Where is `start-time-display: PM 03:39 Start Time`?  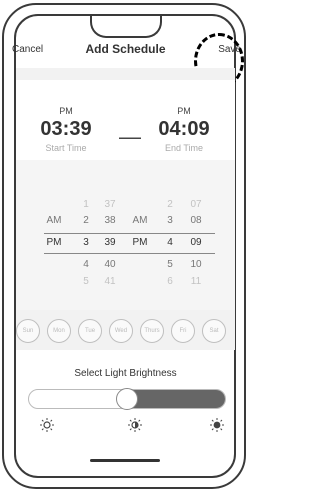 start-time-display: PM 03:39 Start Time is located at coordinates (66, 129).